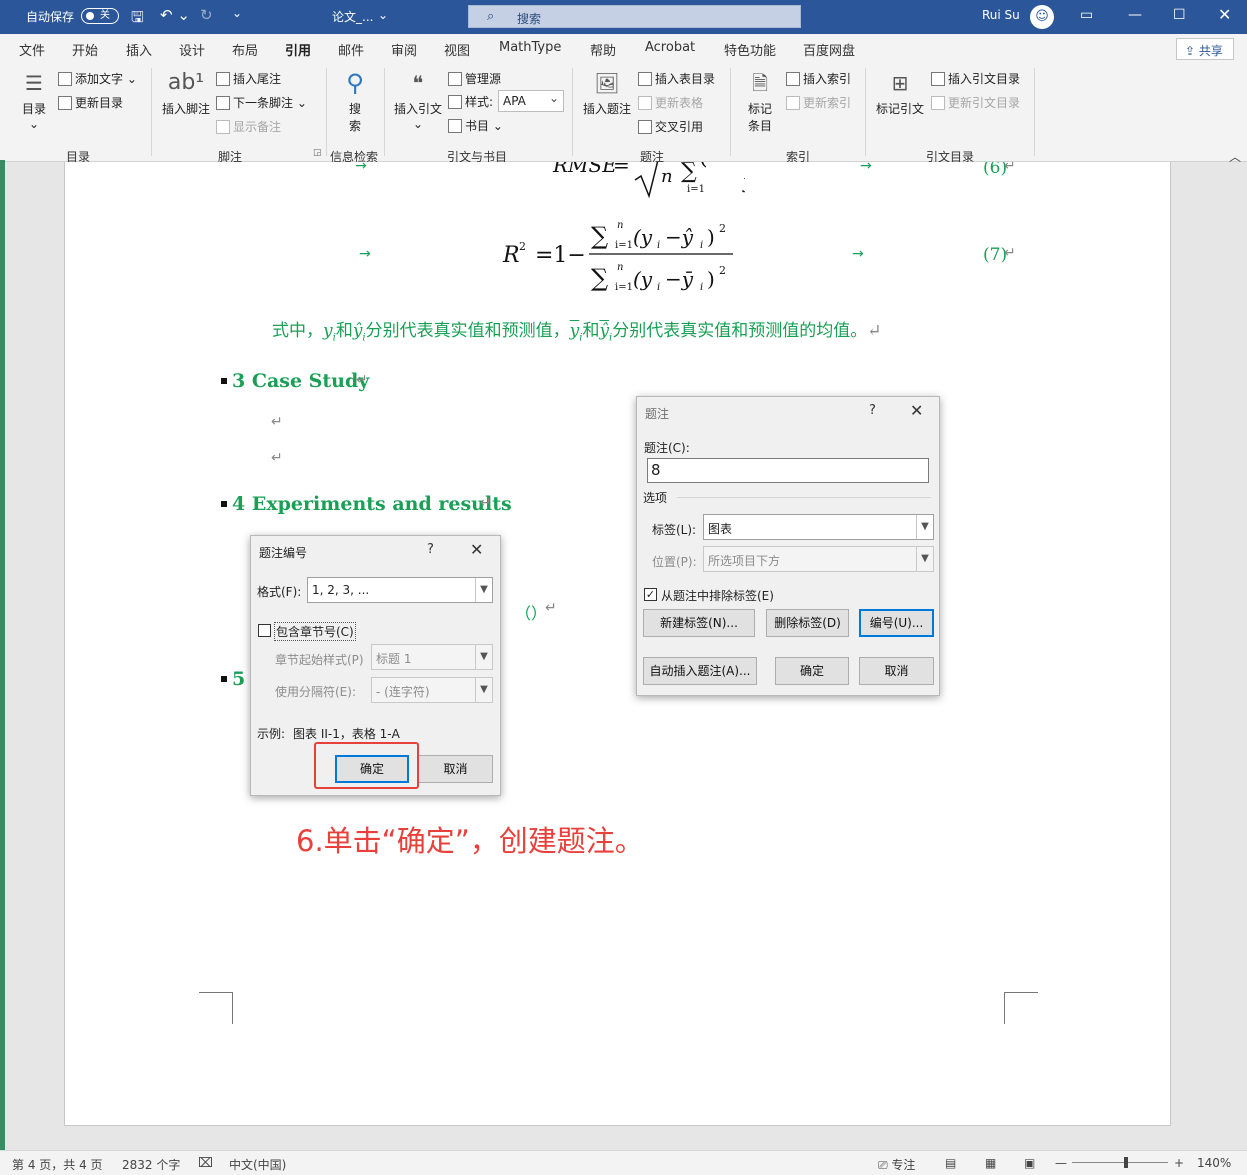 This screenshot has height=1175, width=1247. Describe the element at coordinates (455, 102) in the screenshot. I see `style-icon` at that location.